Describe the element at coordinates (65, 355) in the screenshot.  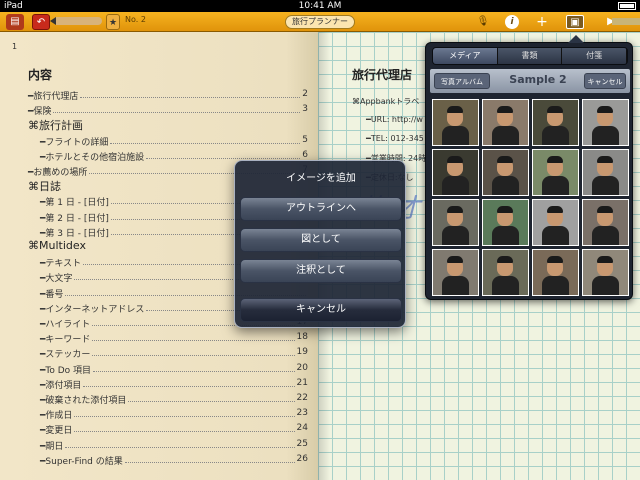
I see `toc-row-label: ━ステッカー` at that location.